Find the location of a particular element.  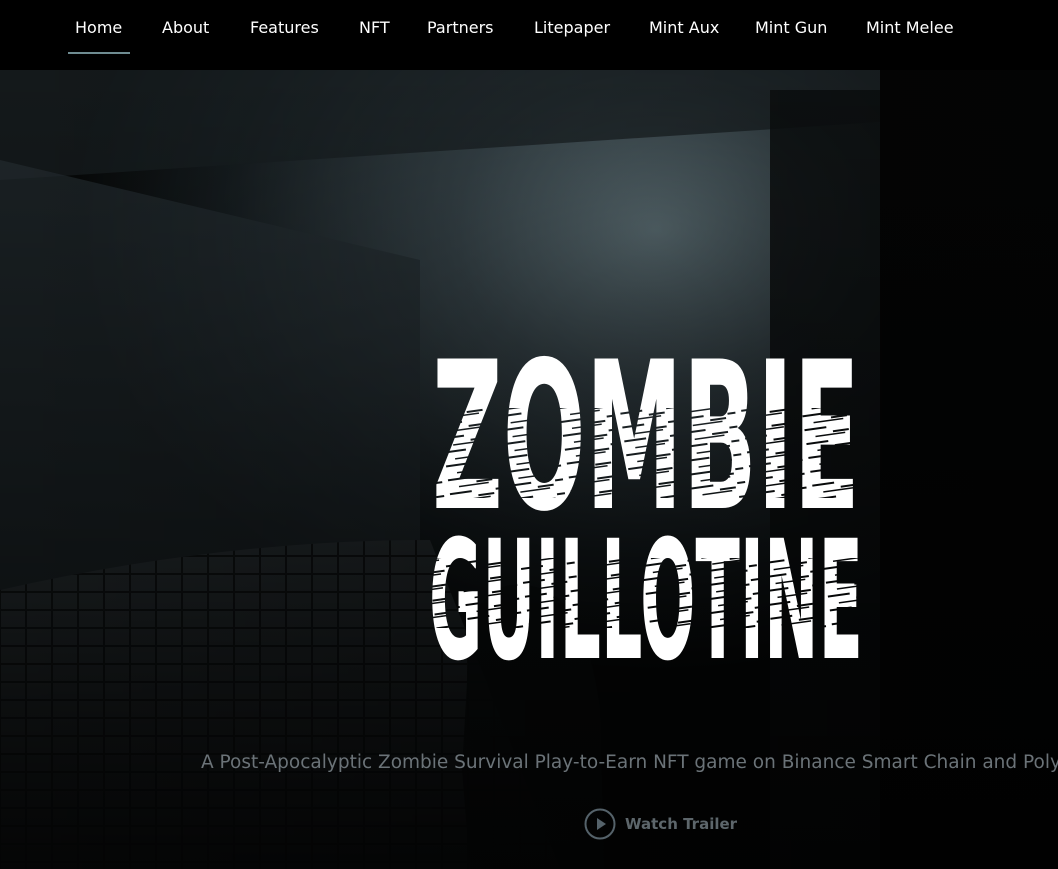

play-circle-icon is located at coordinates (600, 824).